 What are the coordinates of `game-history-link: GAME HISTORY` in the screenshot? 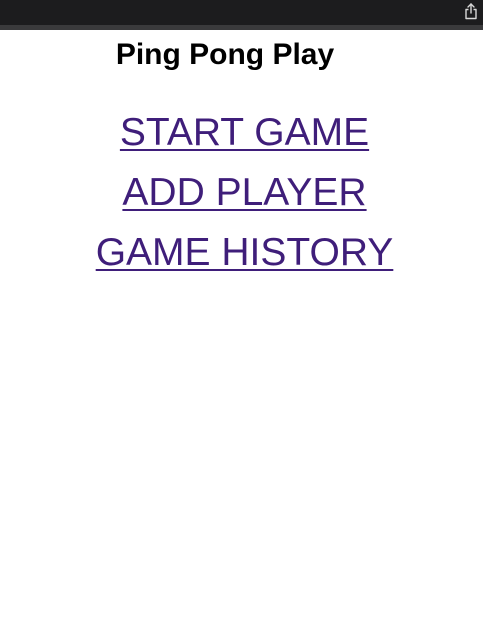 It's located at (241, 253).